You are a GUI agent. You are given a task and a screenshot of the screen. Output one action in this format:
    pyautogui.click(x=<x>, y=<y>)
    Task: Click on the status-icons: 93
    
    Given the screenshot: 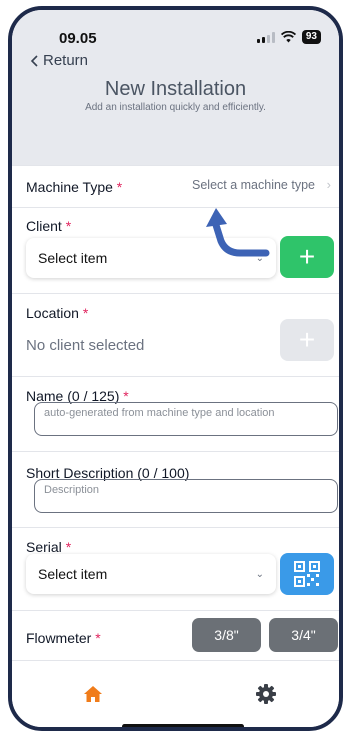 What is the action you would take?
    pyautogui.click(x=288, y=37)
    